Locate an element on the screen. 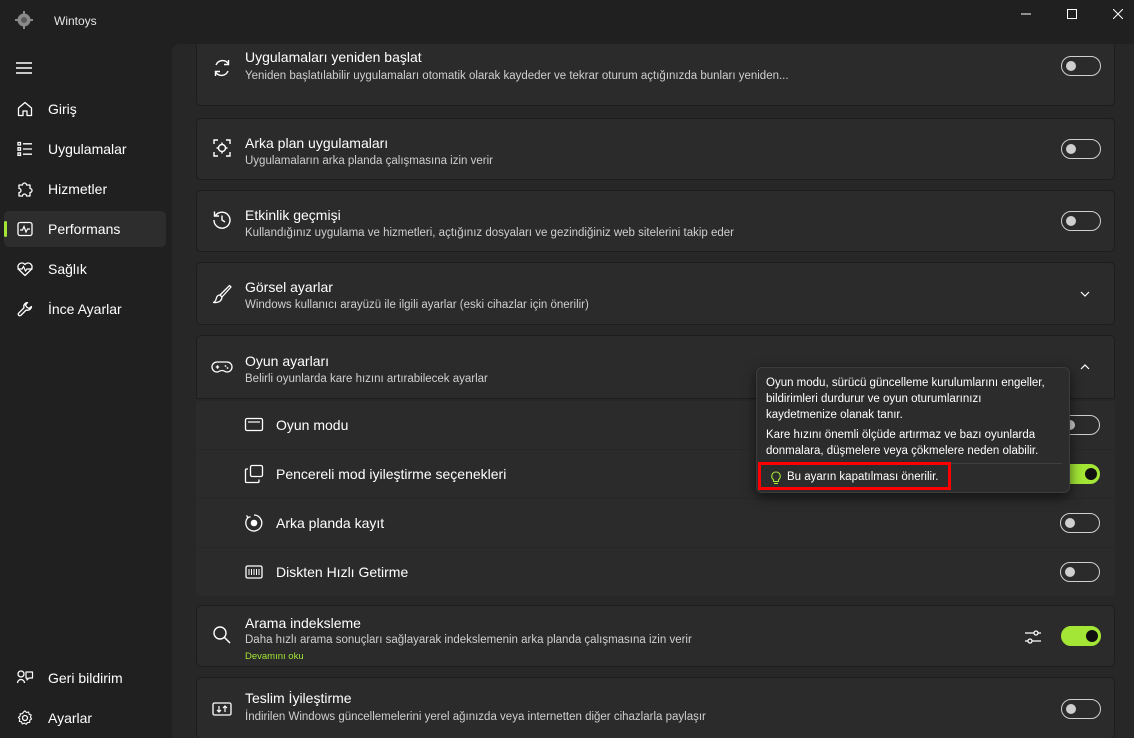 The width and height of the screenshot is (1134, 738). app-title: Wintoys is located at coordinates (75, 21).